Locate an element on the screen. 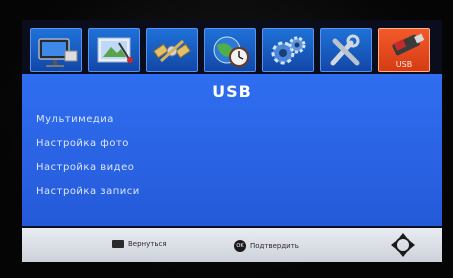 The image size is (453, 278). tab-picture is located at coordinates (56, 50).